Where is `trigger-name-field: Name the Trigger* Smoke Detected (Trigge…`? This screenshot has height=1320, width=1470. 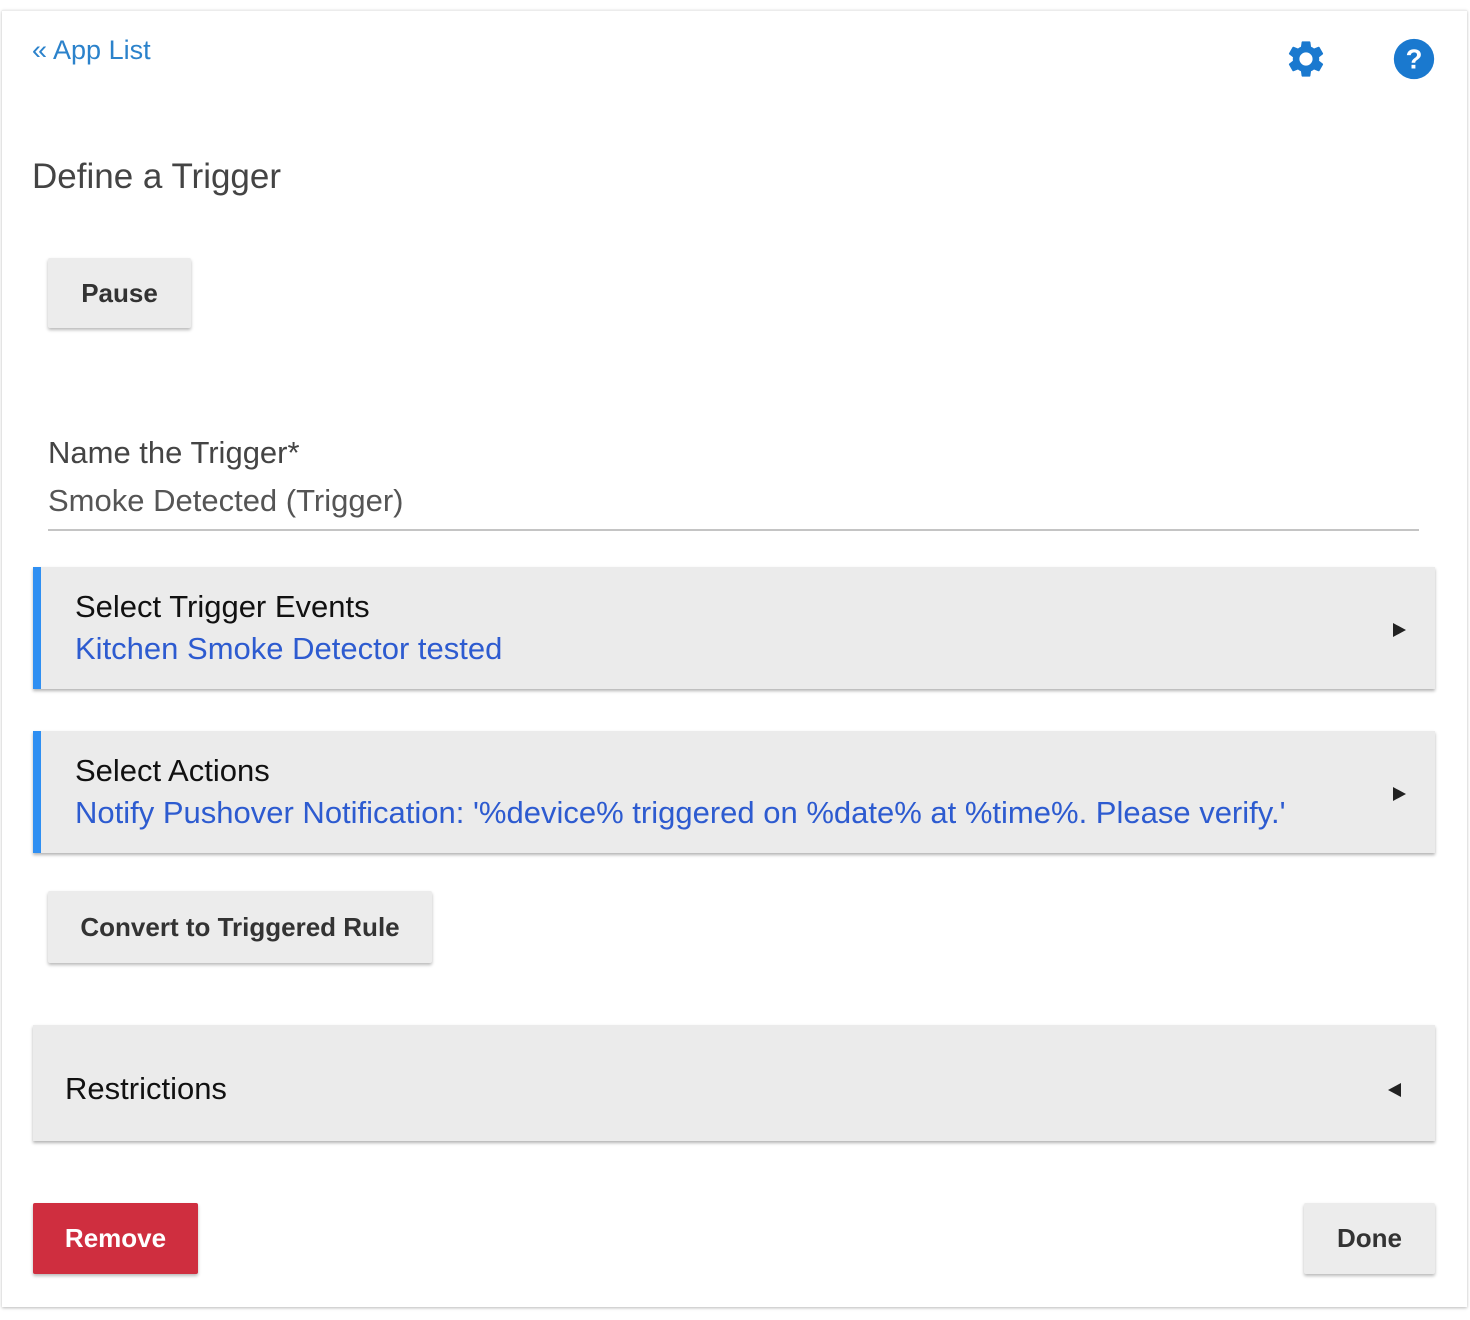
trigger-name-field: Name the Trigger* Smoke Detected (Trigge… is located at coordinates (733, 483).